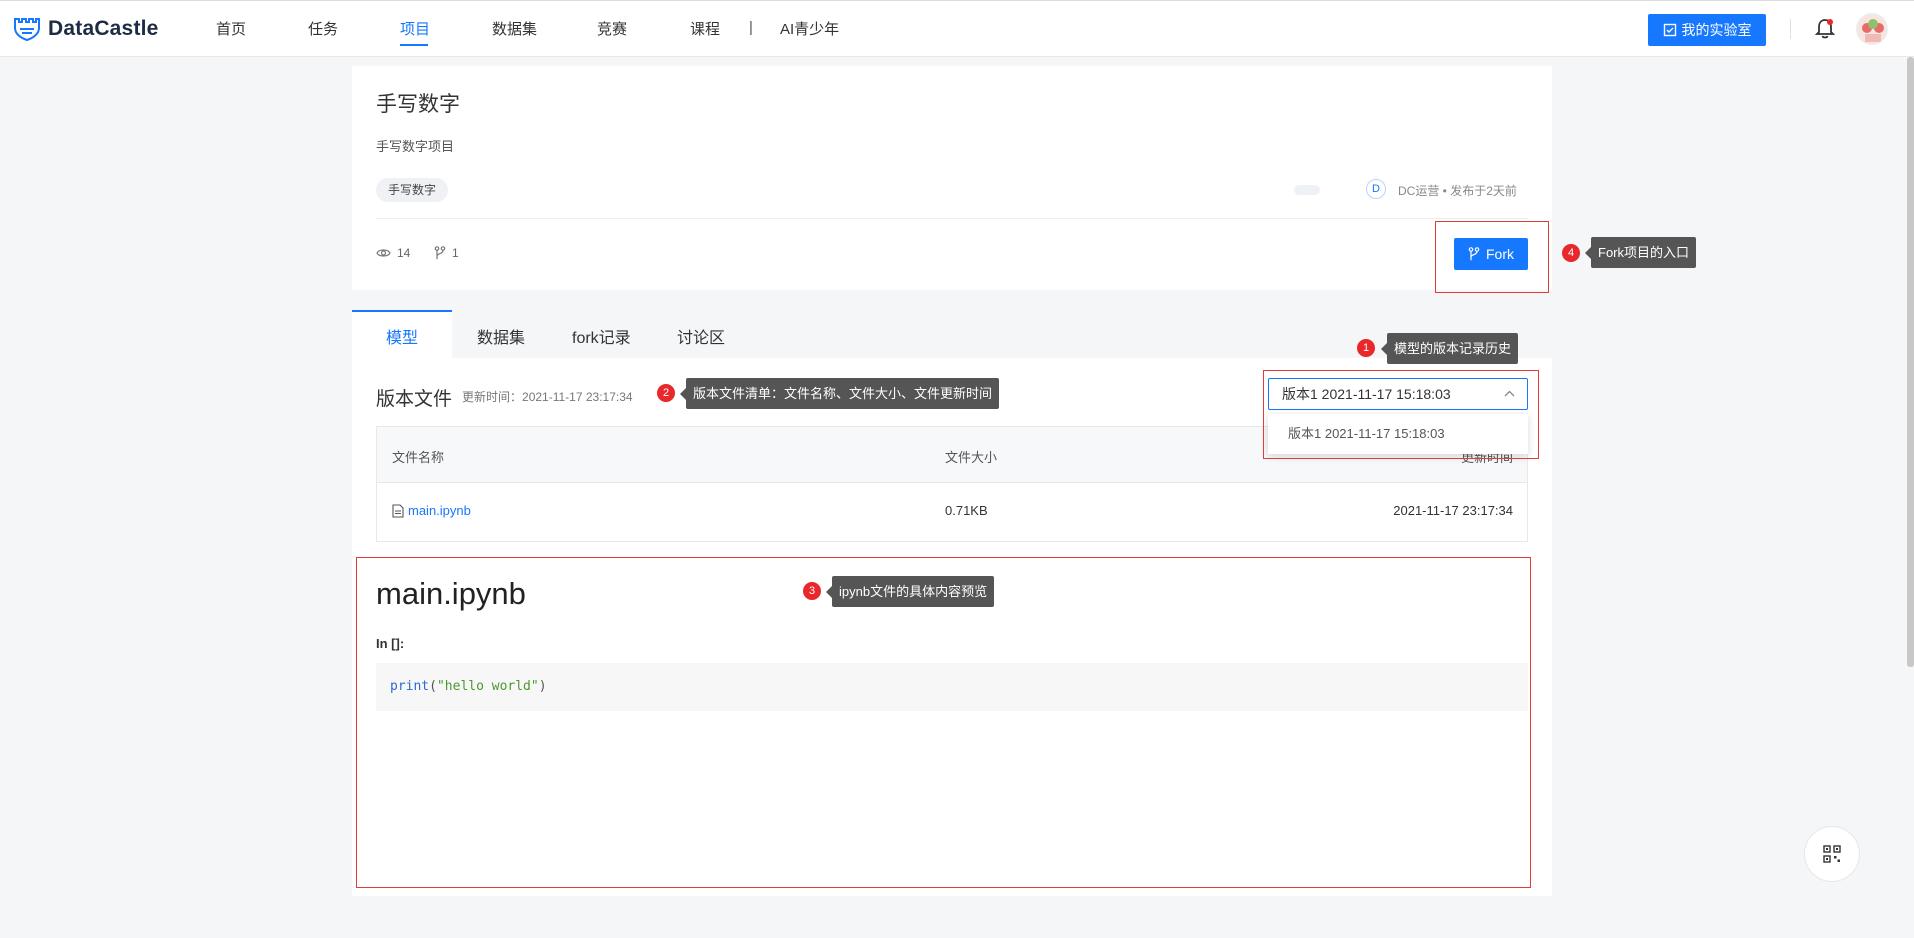  What do you see at coordinates (1825, 29) in the screenshot?
I see `notification-bell-icon` at bounding box center [1825, 29].